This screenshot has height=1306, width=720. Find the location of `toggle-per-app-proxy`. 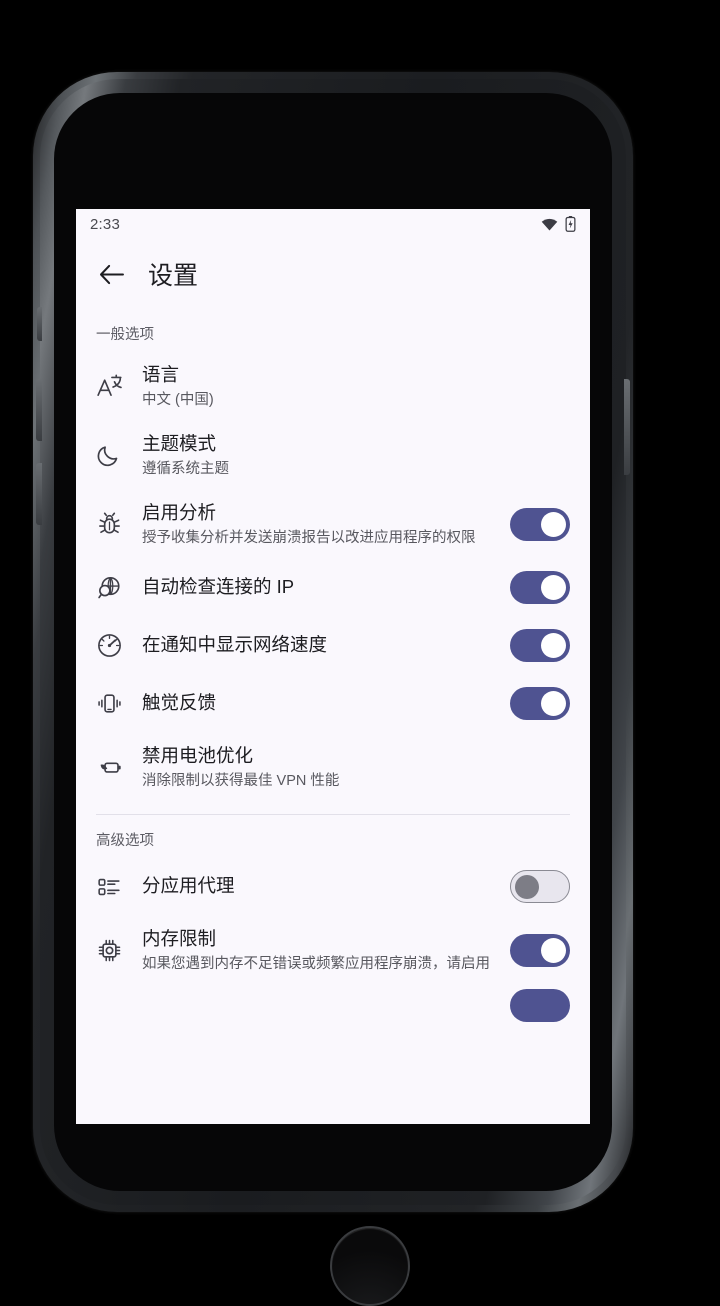

toggle-per-app-proxy is located at coordinates (540, 887).